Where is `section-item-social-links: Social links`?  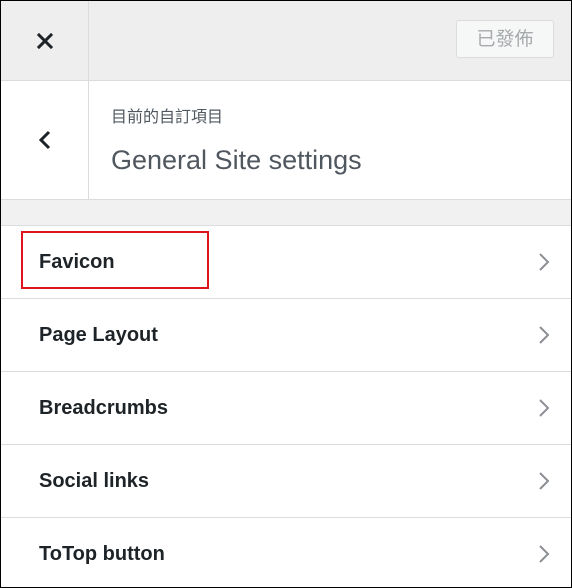 section-item-social-links: Social links is located at coordinates (286, 481).